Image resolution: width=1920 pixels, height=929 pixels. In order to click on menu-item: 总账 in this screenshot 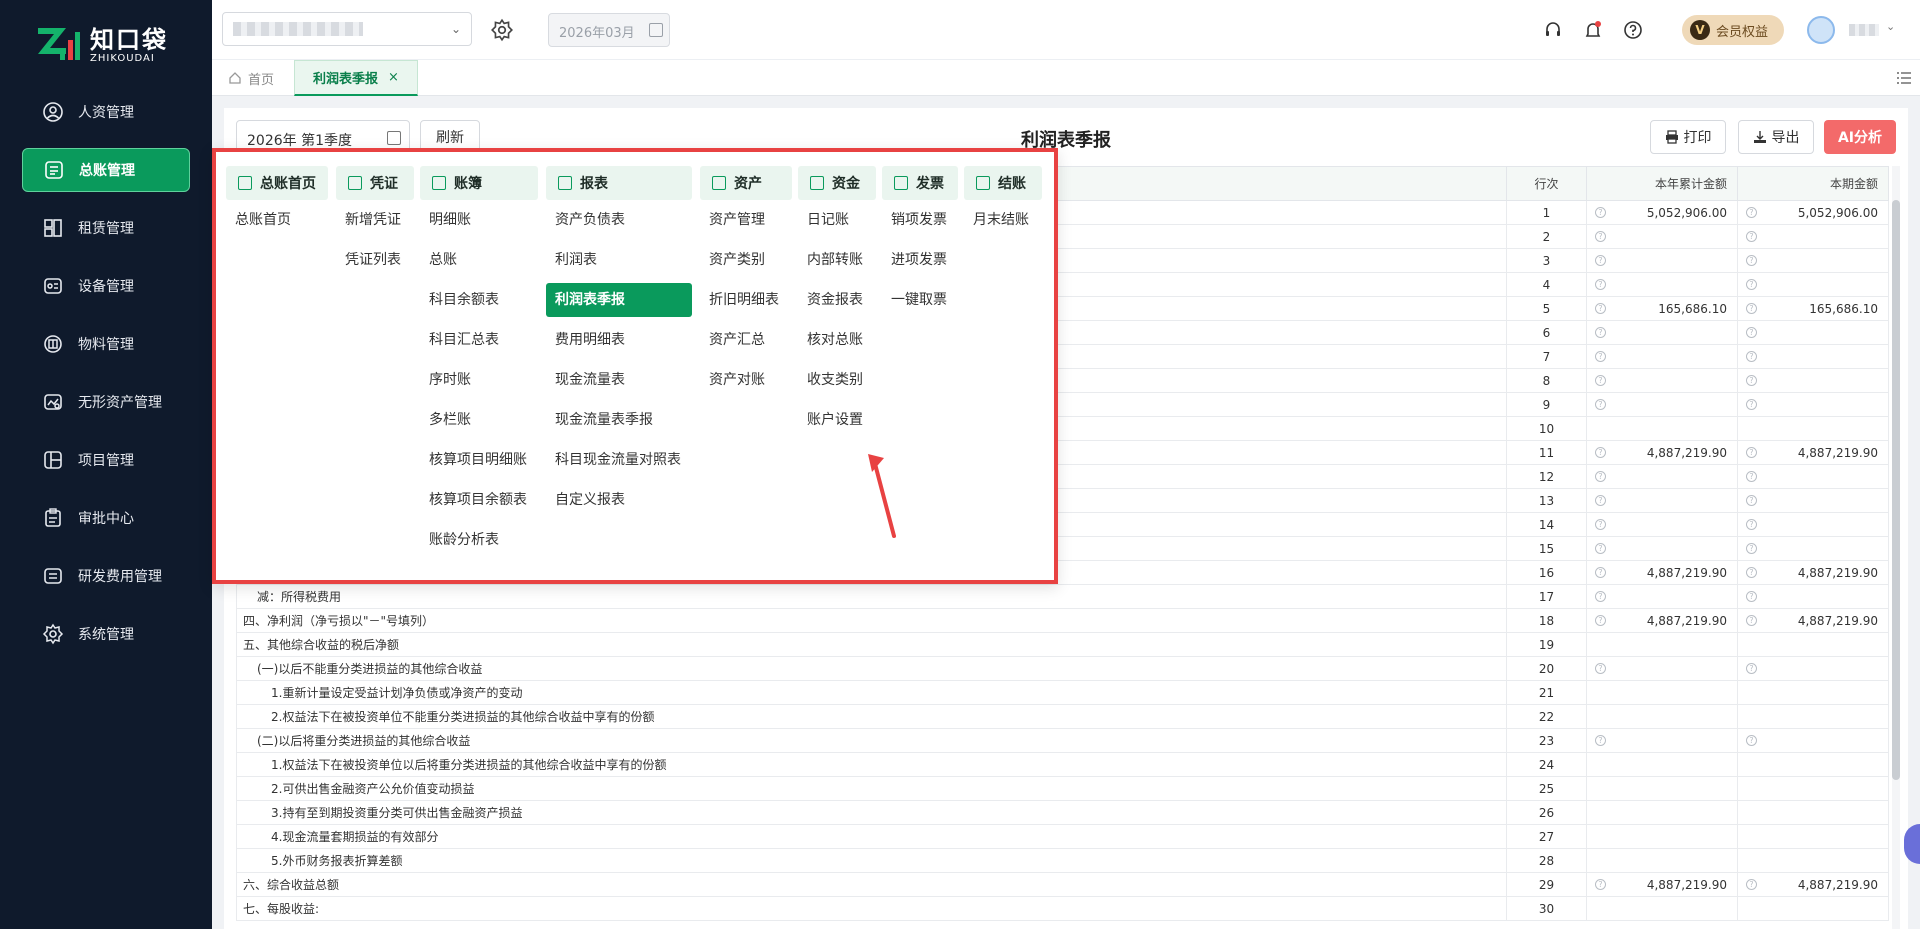, I will do `click(479, 260)`.